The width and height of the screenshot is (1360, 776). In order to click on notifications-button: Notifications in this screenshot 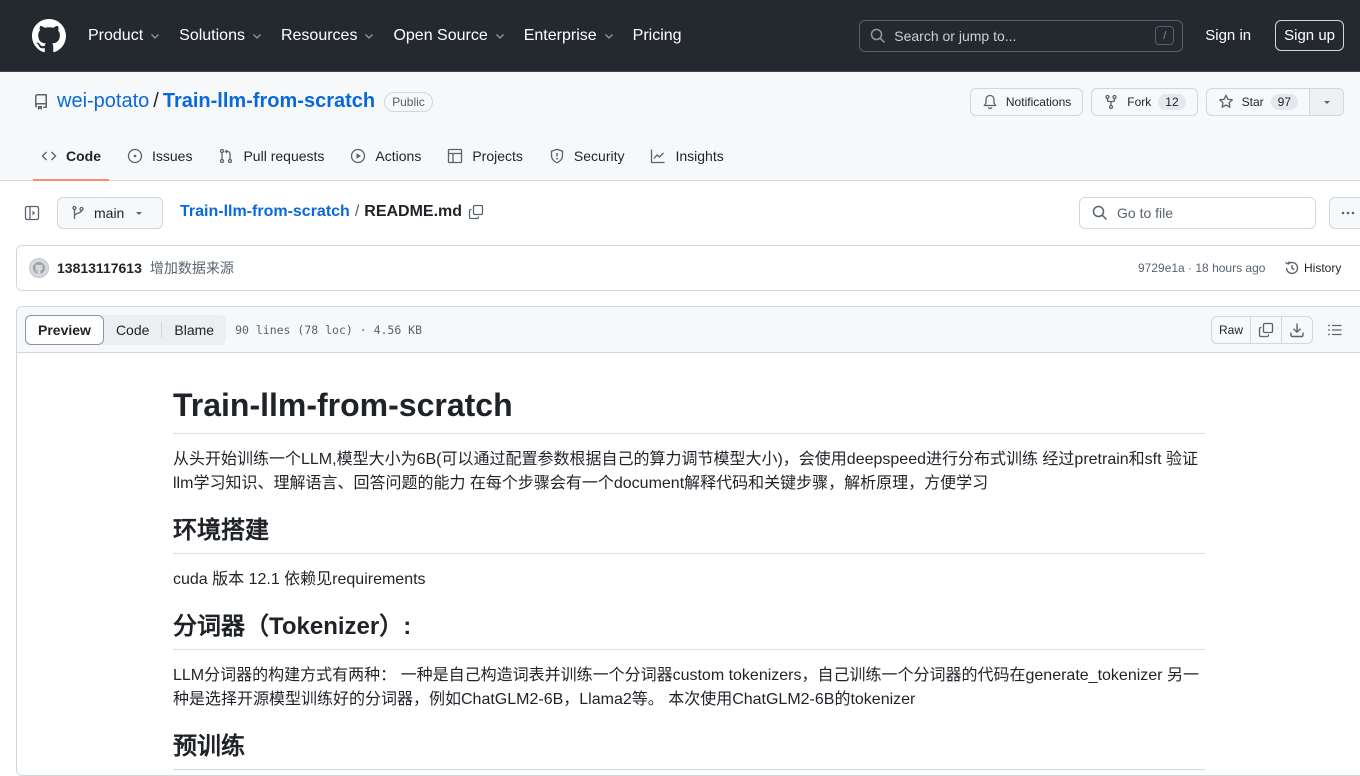, I will do `click(1026, 102)`.